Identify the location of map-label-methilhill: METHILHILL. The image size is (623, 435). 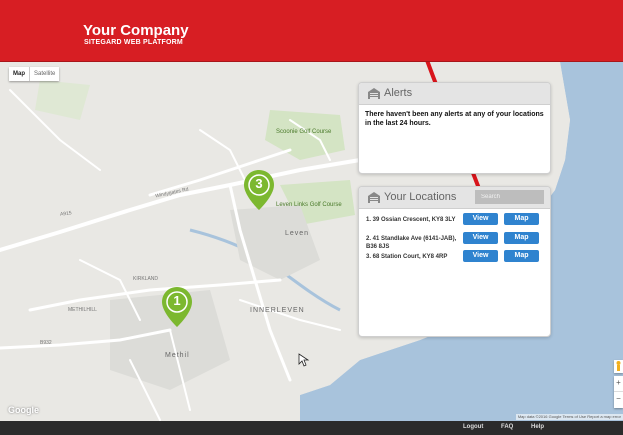
(82, 310).